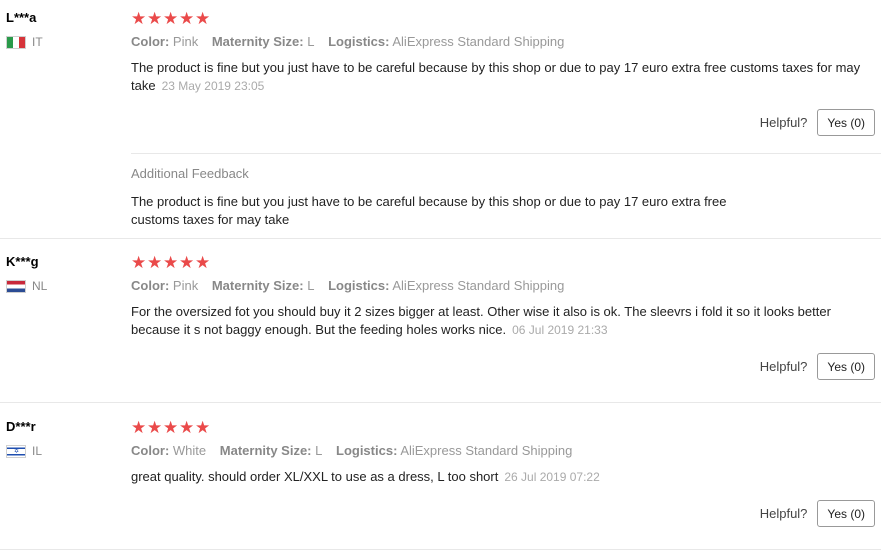 This screenshot has height=553, width=881. What do you see at coordinates (61, 42) in the screenshot?
I see `reviewer-country: IT` at bounding box center [61, 42].